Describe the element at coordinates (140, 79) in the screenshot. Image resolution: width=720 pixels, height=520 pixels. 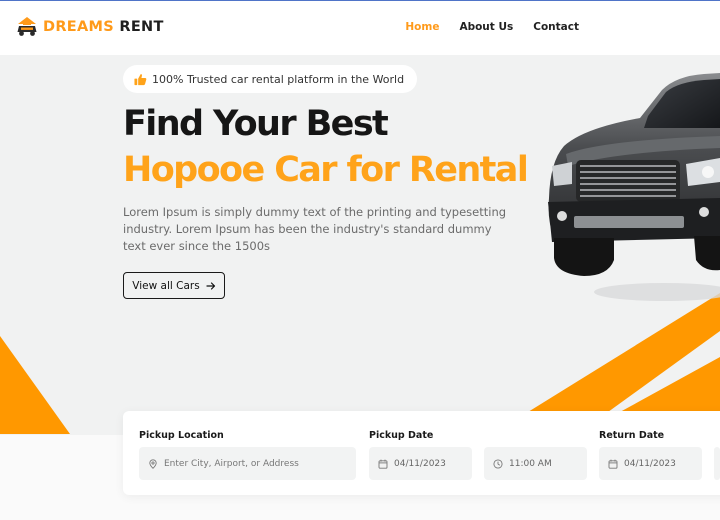
I see `thumbs-up-icon` at that location.